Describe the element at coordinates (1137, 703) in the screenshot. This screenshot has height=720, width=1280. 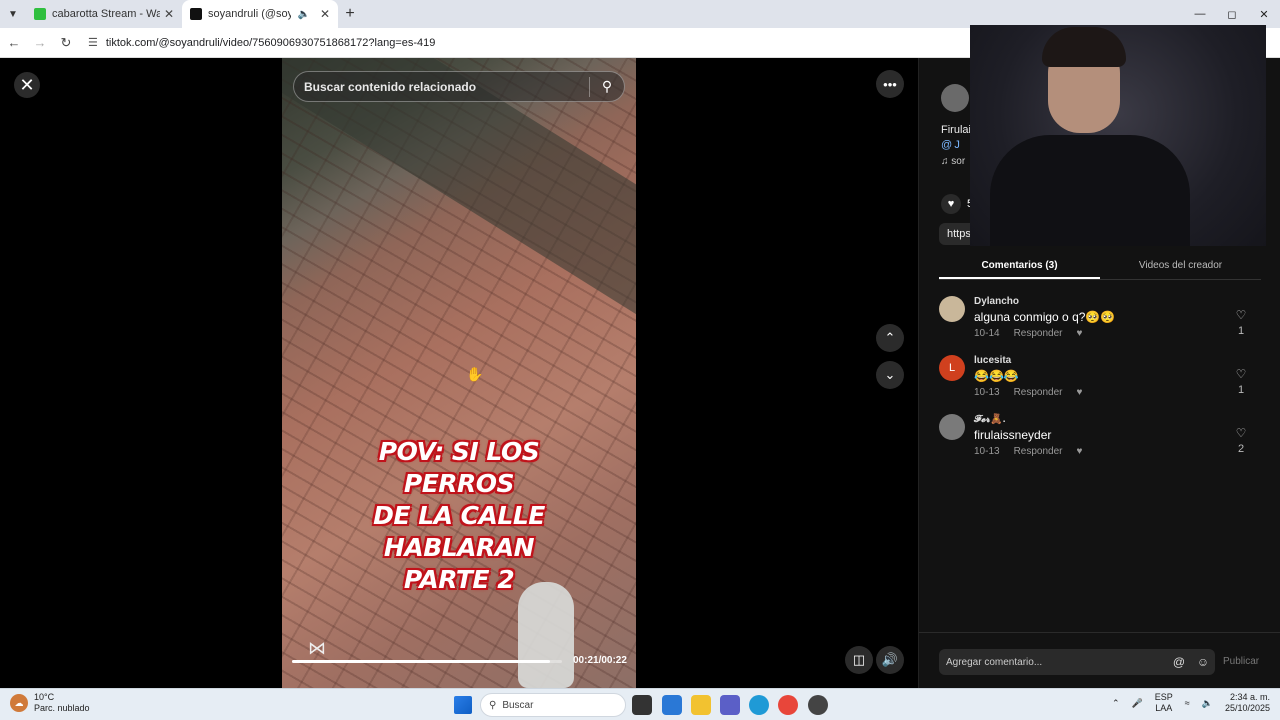
I see `microphone-icon: 🎤` at that location.